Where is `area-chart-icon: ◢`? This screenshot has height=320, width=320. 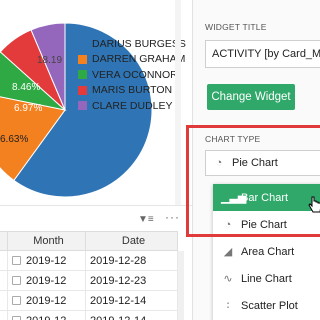 area-chart-icon: ◢ is located at coordinates (228, 252).